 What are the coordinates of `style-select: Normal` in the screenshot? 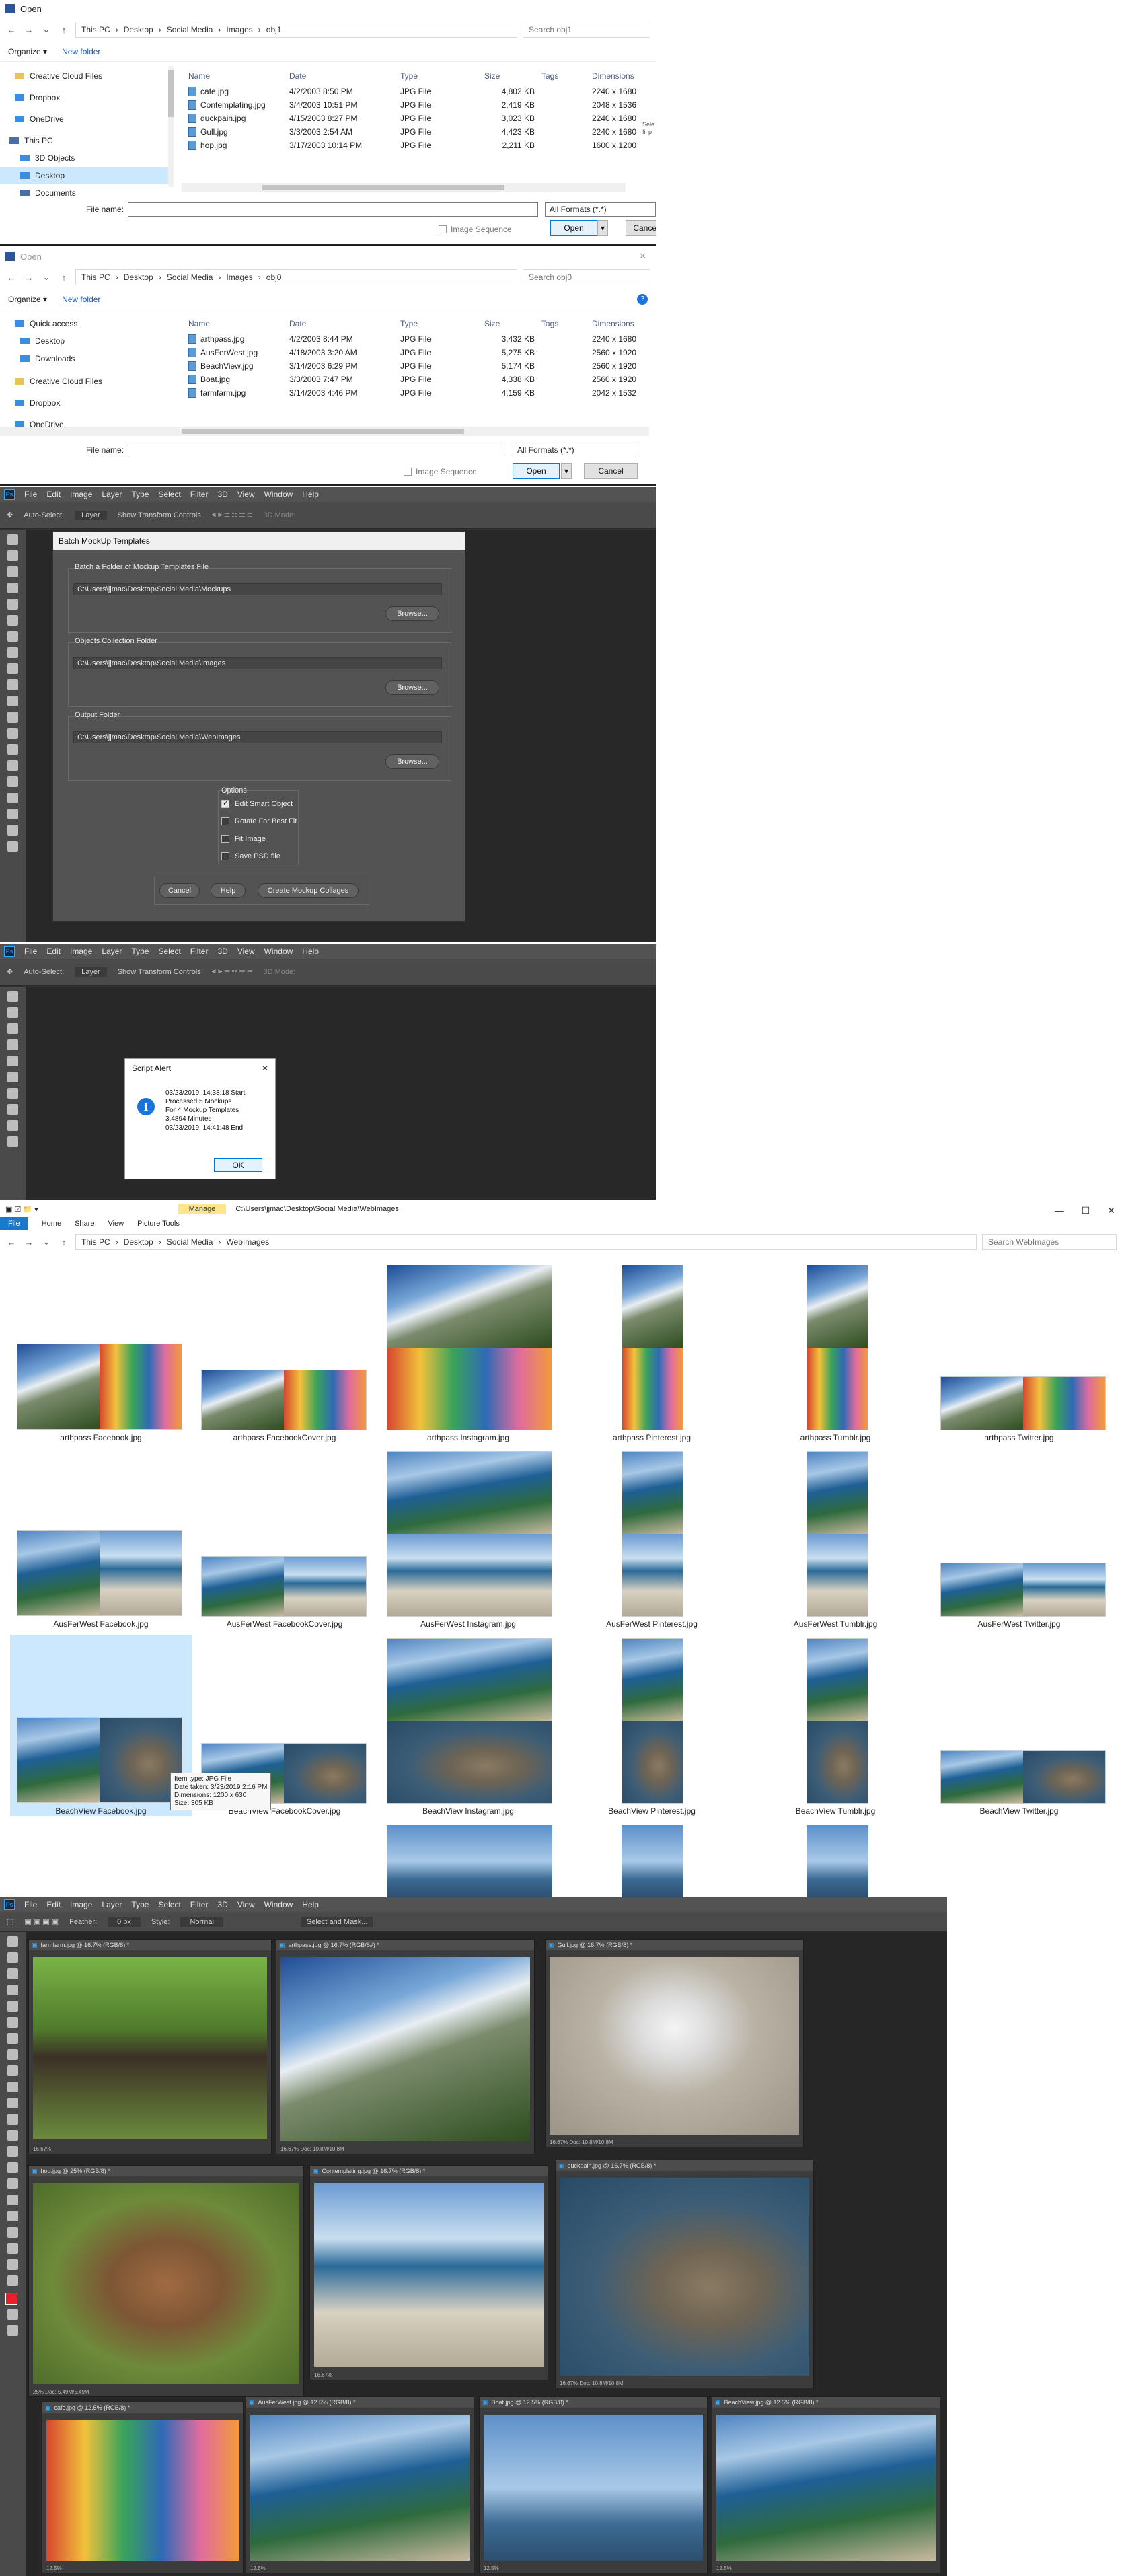 It's located at (202, 1922).